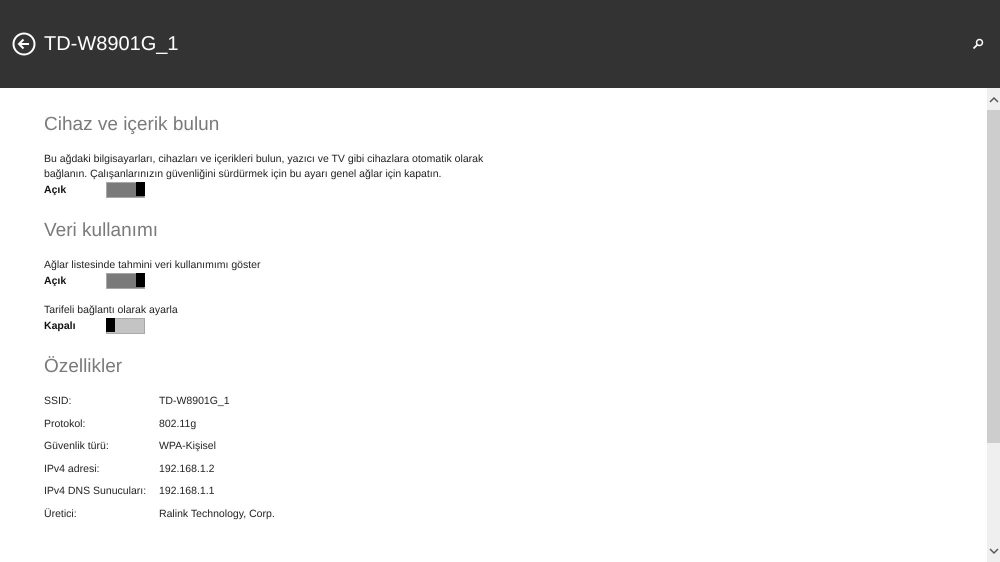 The width and height of the screenshot is (1000, 562). I want to click on toggle-state-label: Kapalı, so click(60, 326).